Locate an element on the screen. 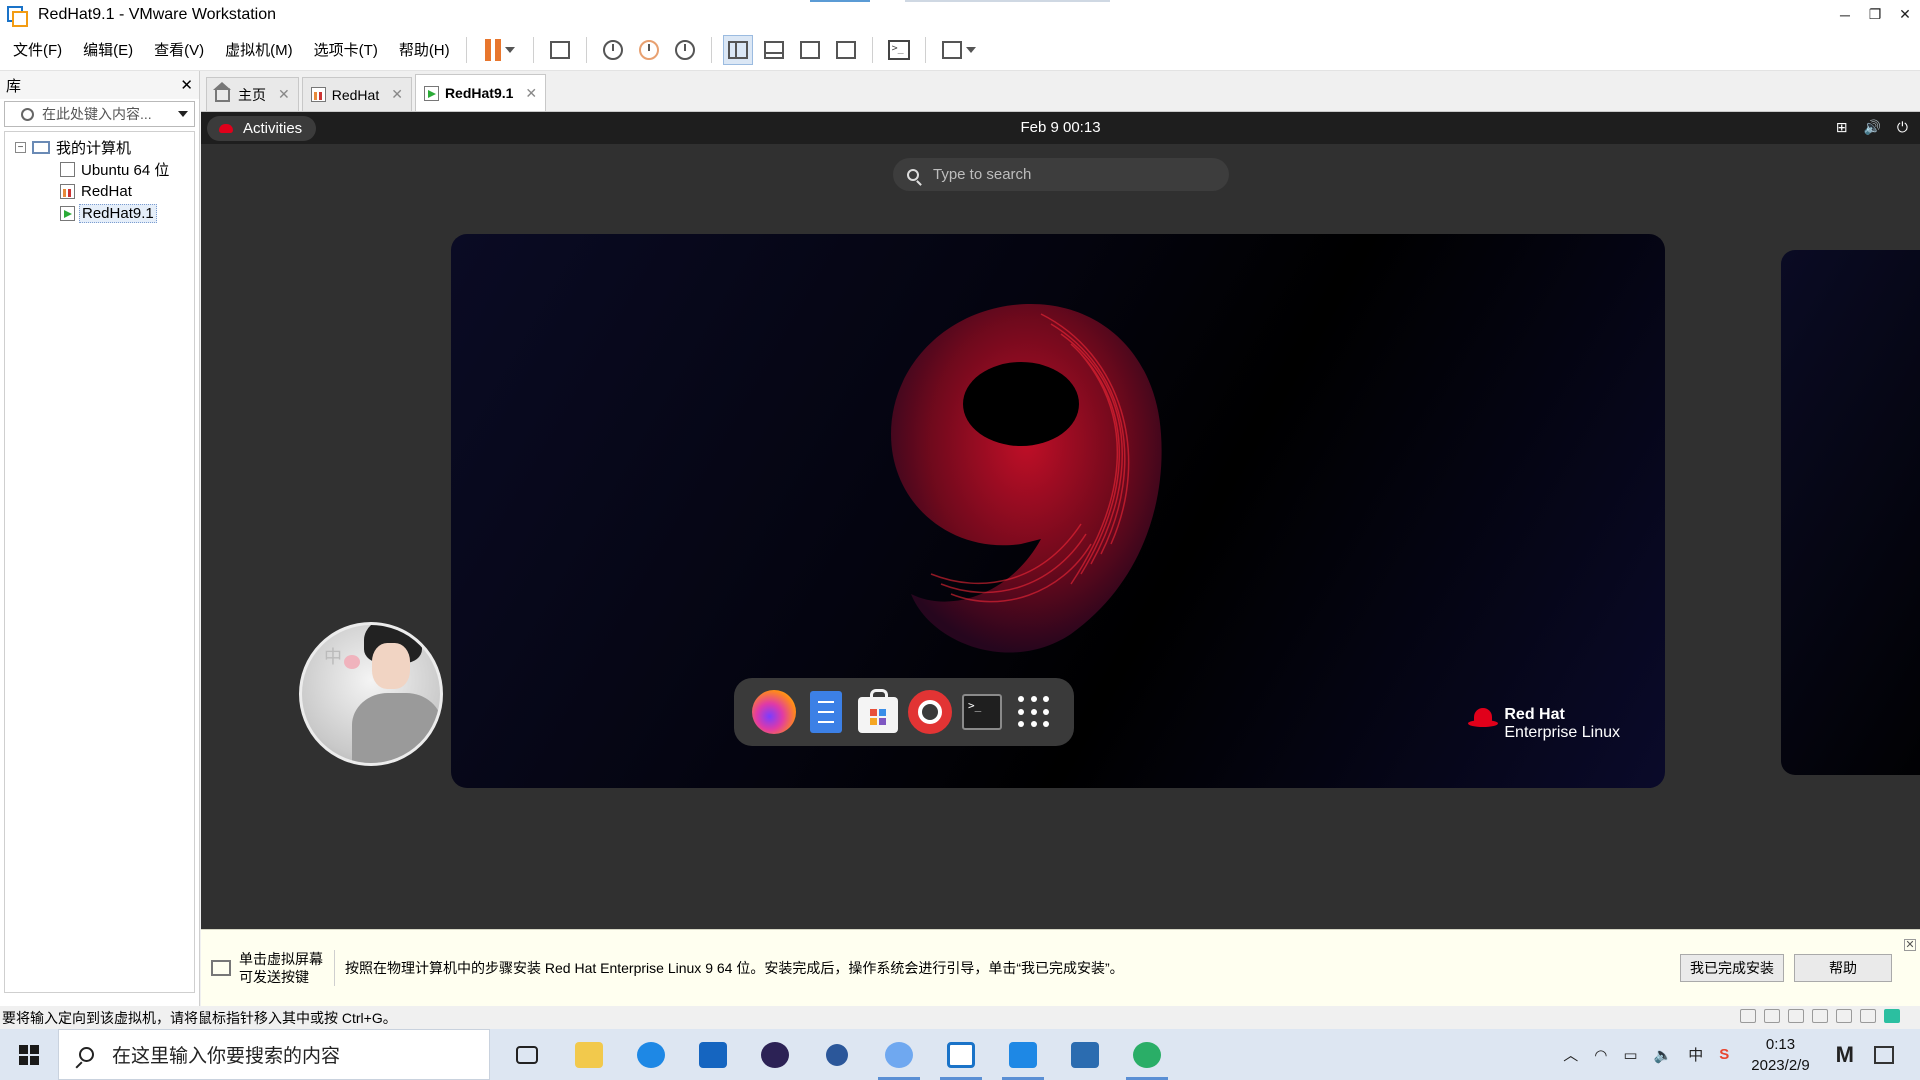 This screenshot has width=1920, height=1080. tree-label: RedHat9.1 is located at coordinates (118, 213).